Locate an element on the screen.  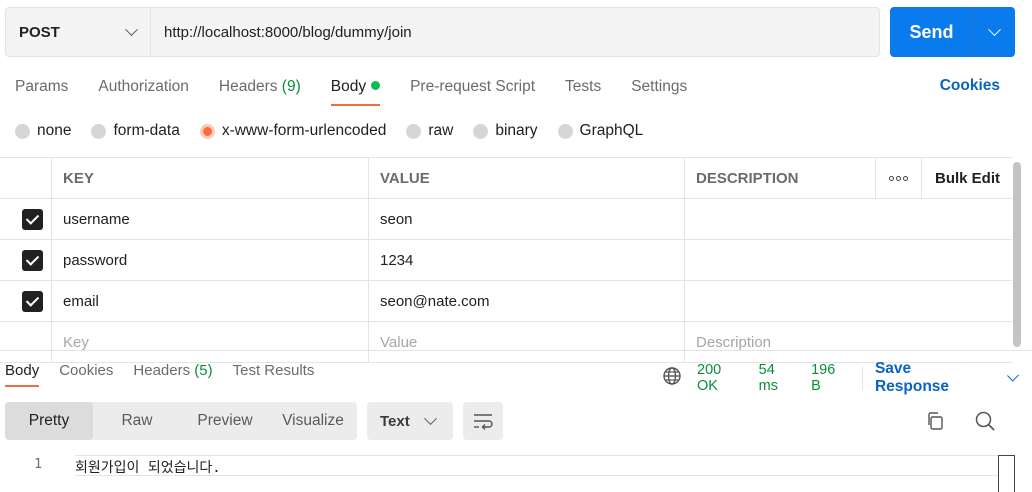
tab-authorization: Authorization is located at coordinates (143, 88).